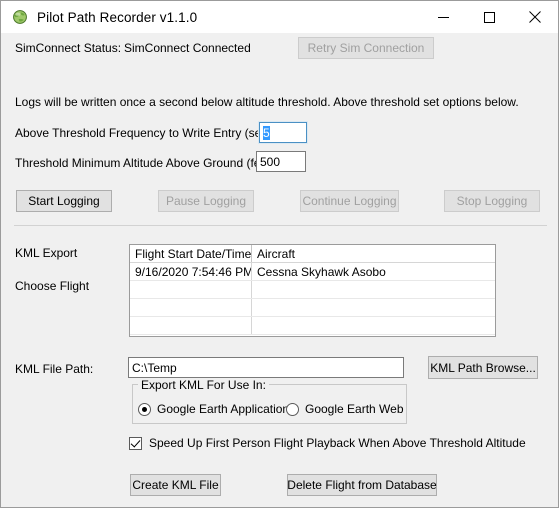  Describe the element at coordinates (68, 48) in the screenshot. I see `simconnect-status-label: SimConnect Status:` at that location.